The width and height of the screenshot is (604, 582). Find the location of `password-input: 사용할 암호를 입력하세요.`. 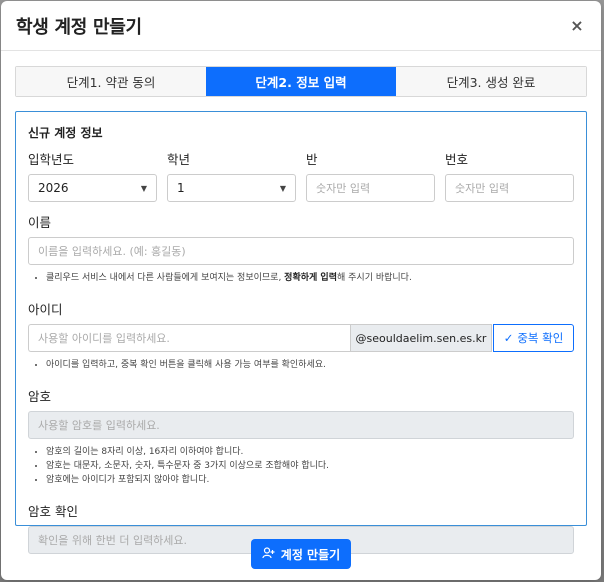

password-input: 사용할 암호를 입력하세요. is located at coordinates (301, 425).